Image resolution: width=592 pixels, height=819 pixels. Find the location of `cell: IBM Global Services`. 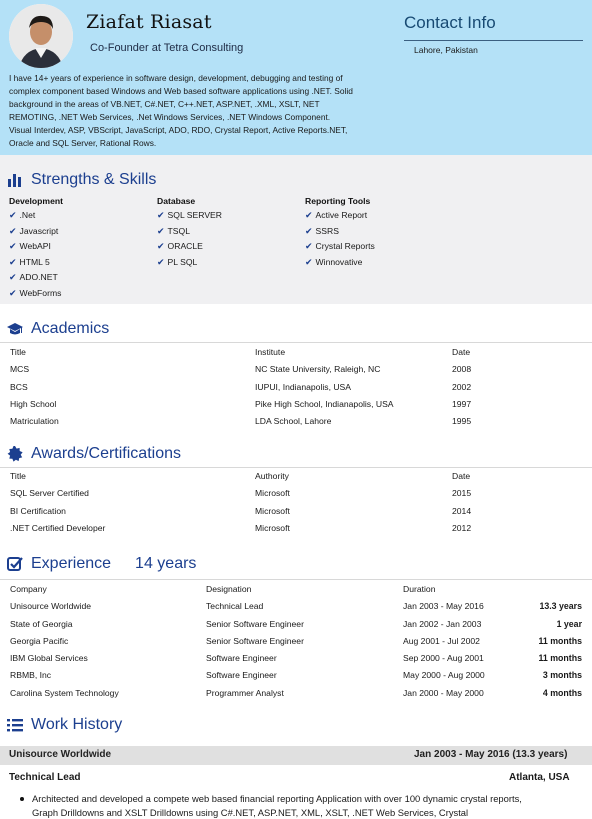

cell: IBM Global Services is located at coordinates (49, 658).